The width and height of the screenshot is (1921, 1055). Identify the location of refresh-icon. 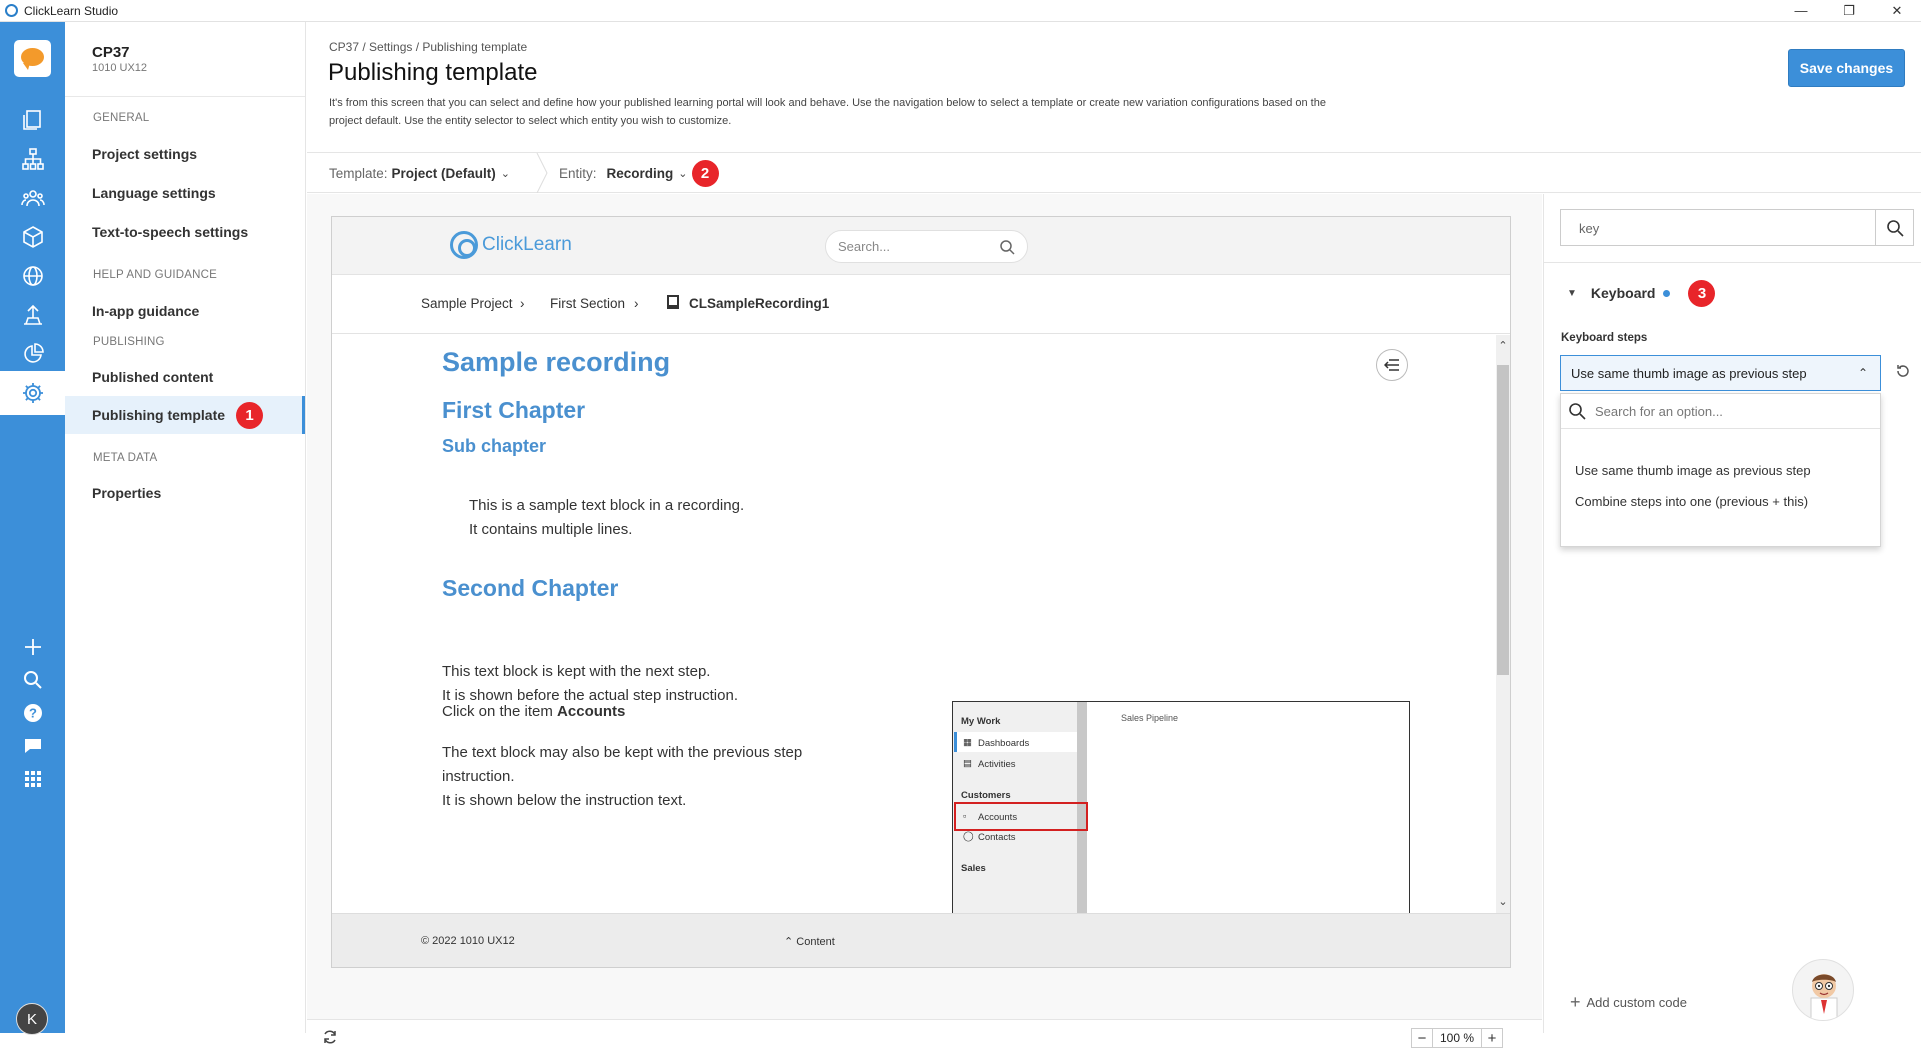
(330, 1037).